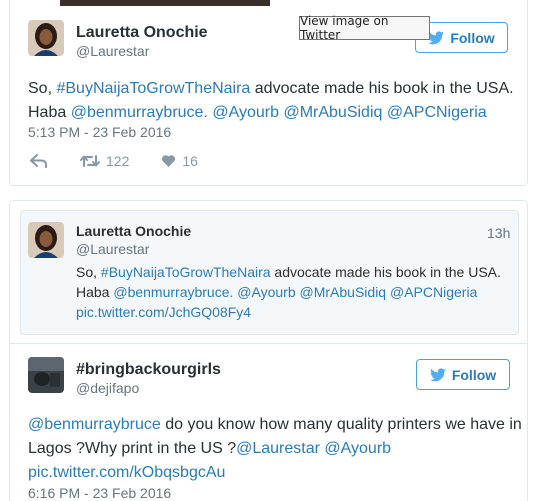  What do you see at coordinates (126, 472) in the screenshot?
I see `pic-link: pic.twitter.com/kObqsbgcAu` at bounding box center [126, 472].